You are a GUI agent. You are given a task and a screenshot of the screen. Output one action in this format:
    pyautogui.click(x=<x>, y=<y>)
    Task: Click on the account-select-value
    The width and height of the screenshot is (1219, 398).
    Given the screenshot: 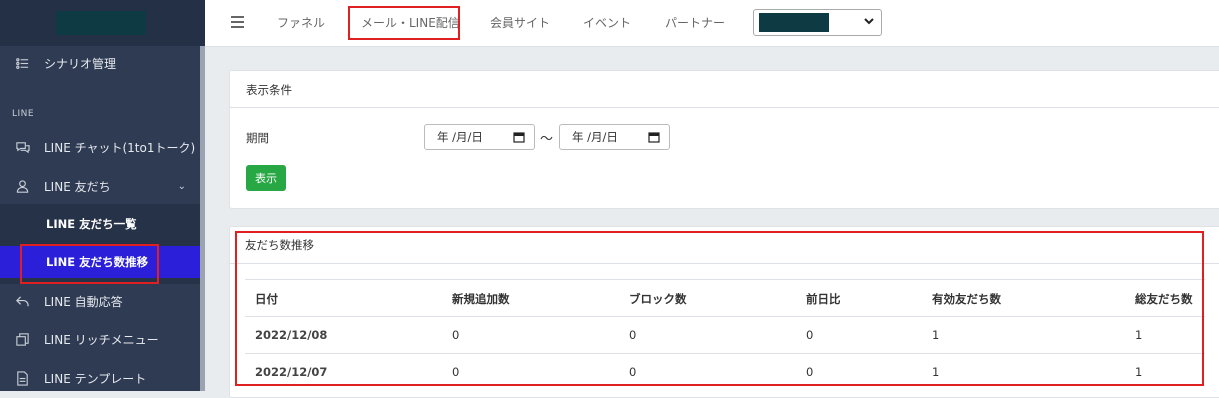 What is the action you would take?
    pyautogui.click(x=794, y=22)
    